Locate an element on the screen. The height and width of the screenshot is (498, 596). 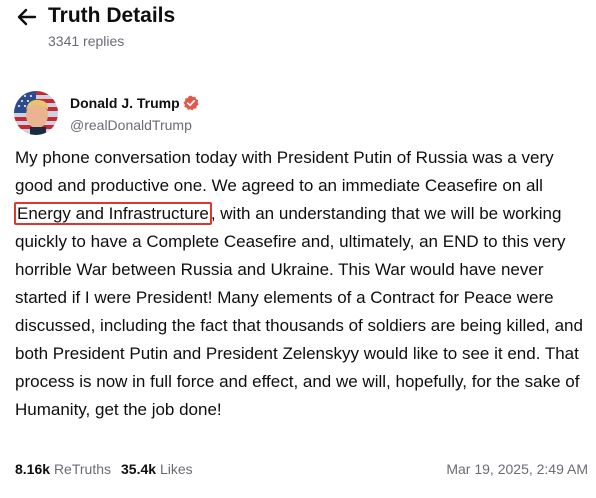
verified-badge-icon is located at coordinates (191, 103).